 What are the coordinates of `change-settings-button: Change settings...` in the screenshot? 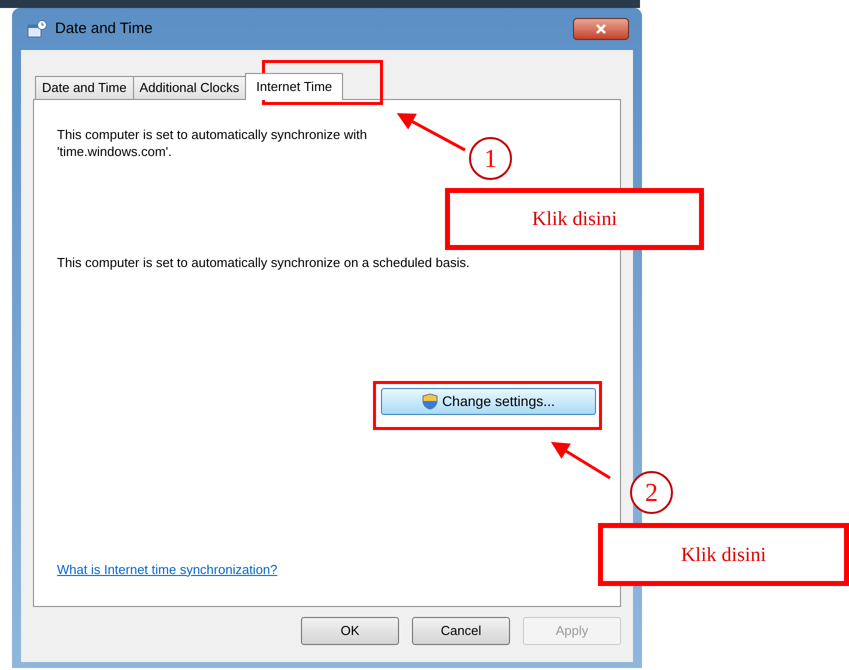 It's located at (488, 401).